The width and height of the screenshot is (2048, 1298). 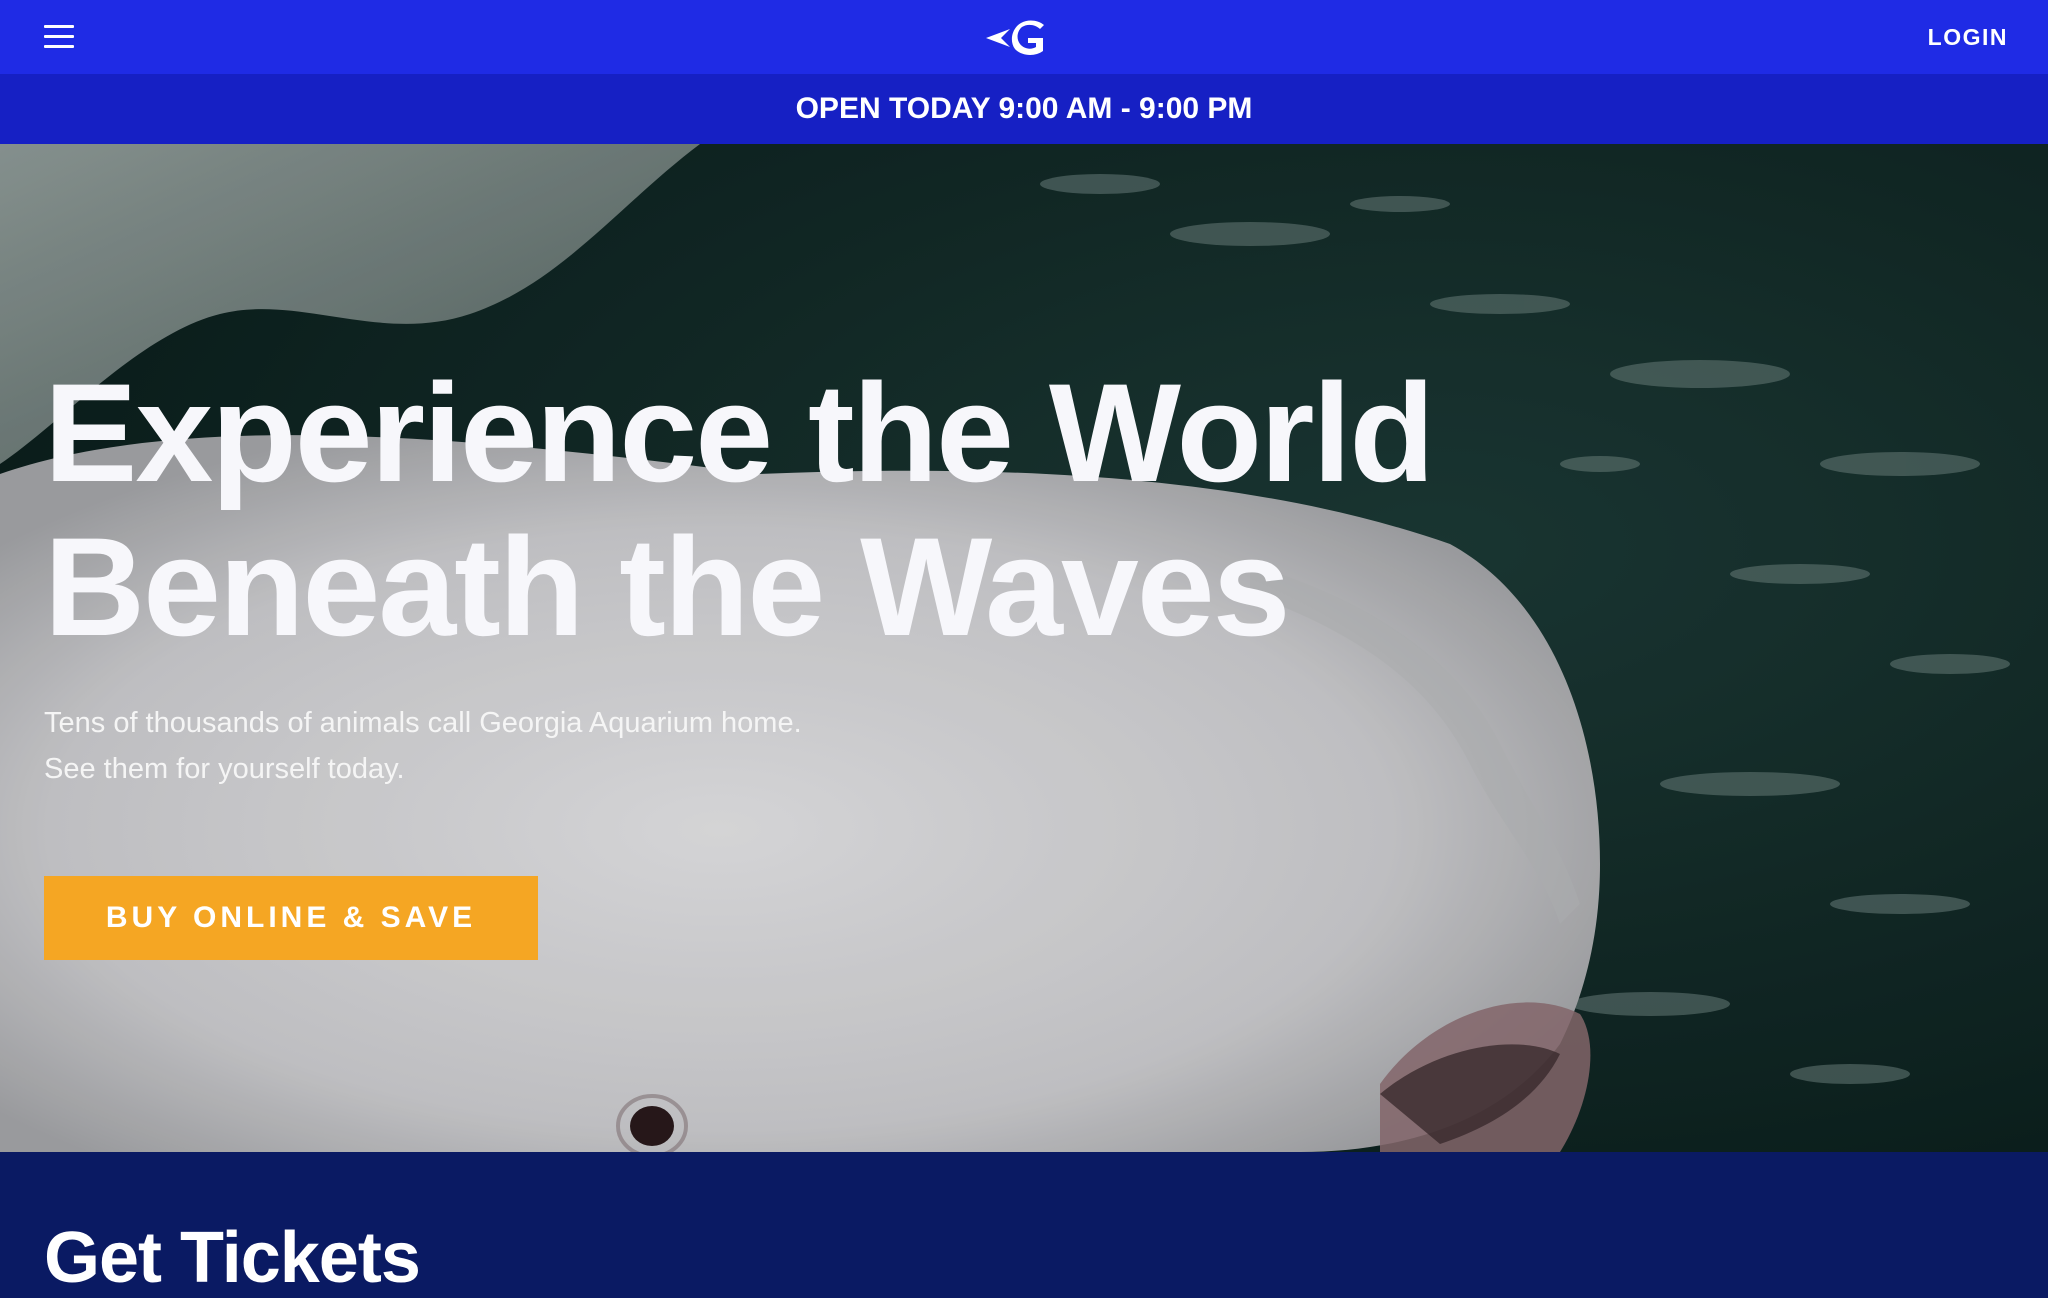 I want to click on hero-title-line: Experience the World, so click(x=739, y=432).